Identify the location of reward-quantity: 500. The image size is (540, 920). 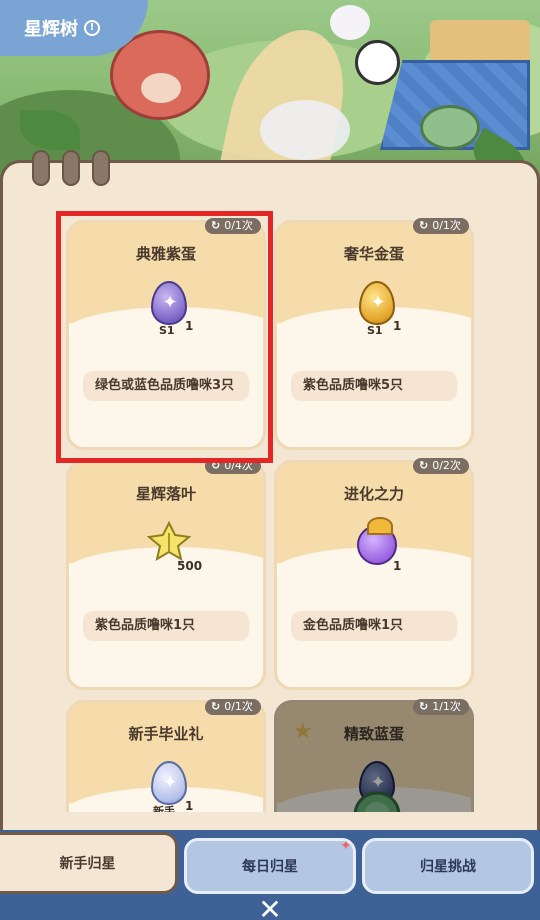
(190, 566).